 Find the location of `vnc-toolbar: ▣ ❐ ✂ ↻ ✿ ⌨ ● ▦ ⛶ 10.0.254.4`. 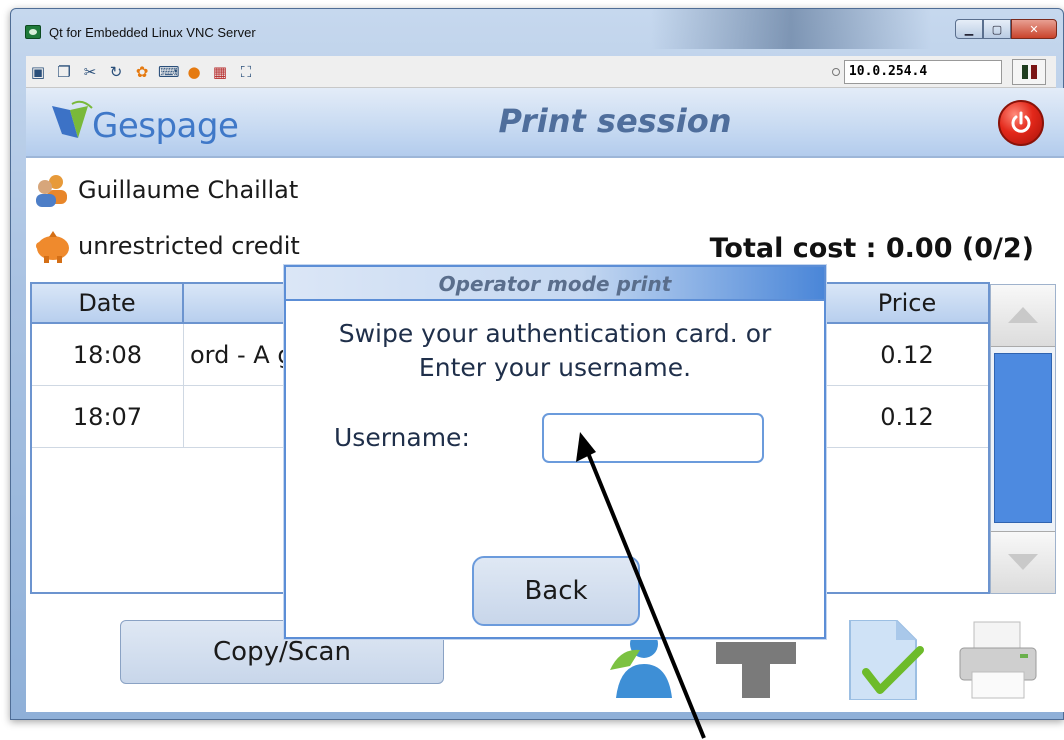

vnc-toolbar: ▣ ❐ ✂ ↻ ✿ ⌨ ● ▦ ⛶ 10.0.254.4 is located at coordinates (541, 72).